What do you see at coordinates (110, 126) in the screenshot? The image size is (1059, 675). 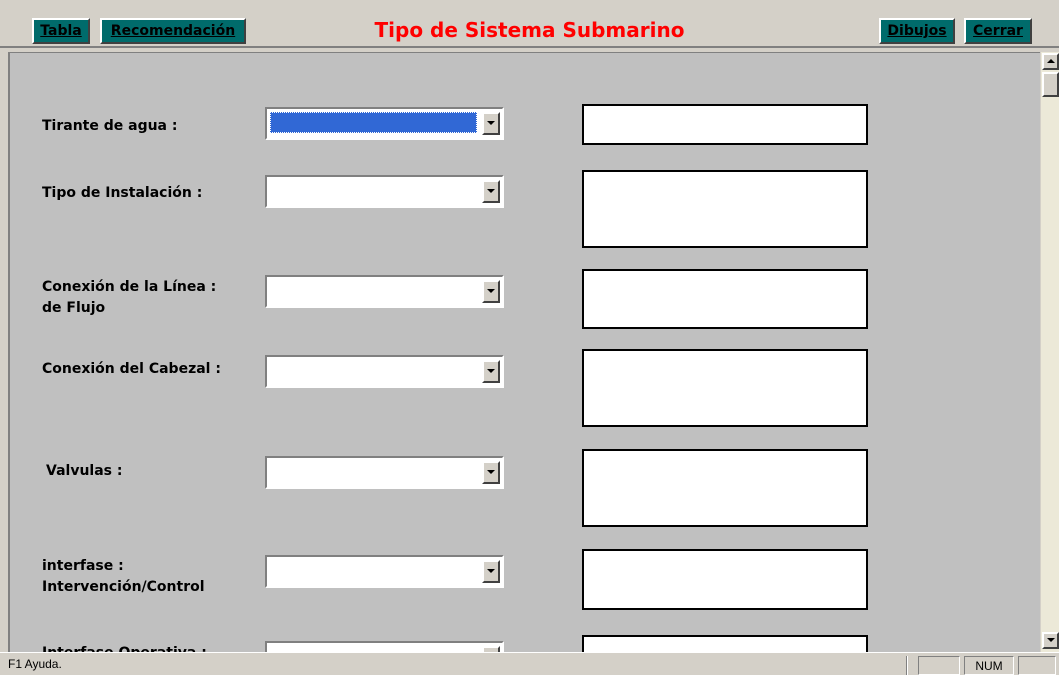 I see `tirante-label: Tirante de agua :` at bounding box center [110, 126].